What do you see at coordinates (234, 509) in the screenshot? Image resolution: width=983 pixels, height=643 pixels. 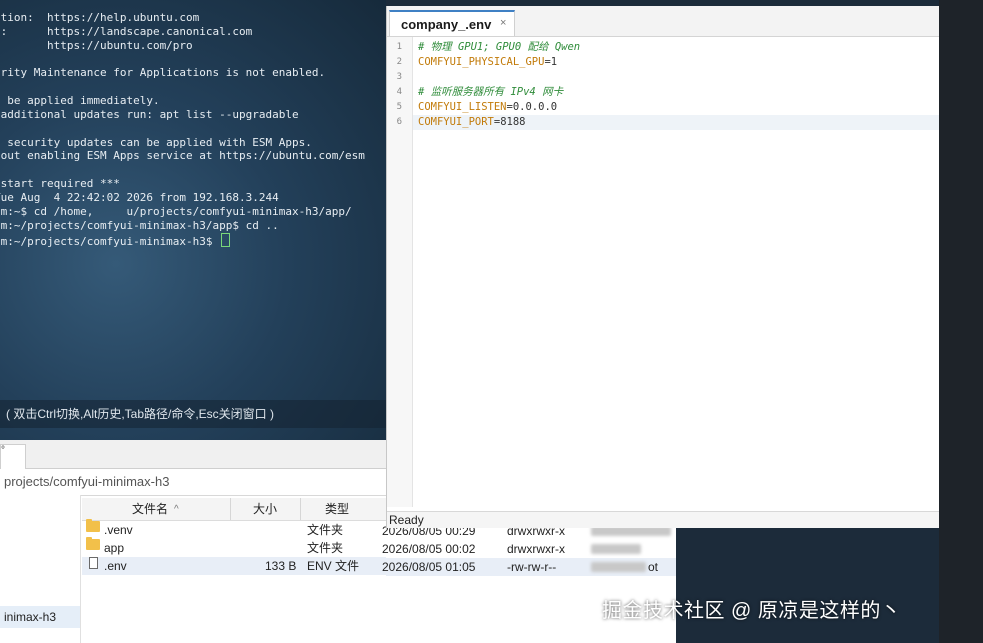 I see `file-list-header: 文件名 ^ 大小 类型` at bounding box center [234, 509].